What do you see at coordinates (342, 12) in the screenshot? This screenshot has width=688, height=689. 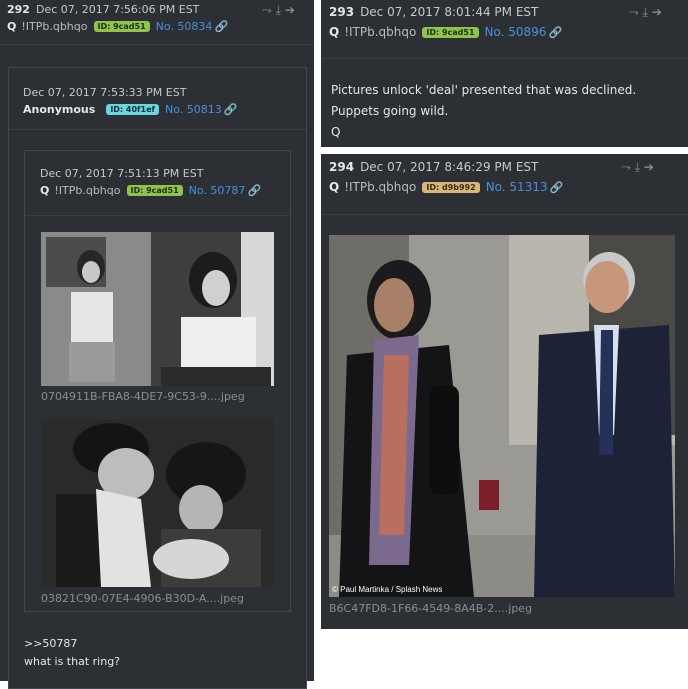 I see `post-number: 293` at bounding box center [342, 12].